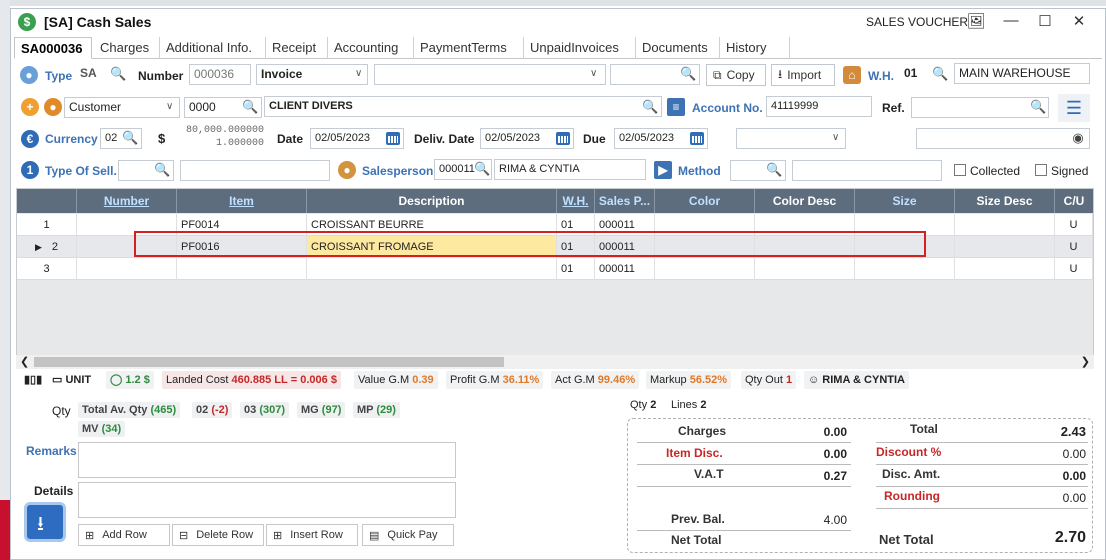 The height and width of the screenshot is (560, 1106). What do you see at coordinates (269, 362) in the screenshot?
I see `scroll-thumb` at bounding box center [269, 362].